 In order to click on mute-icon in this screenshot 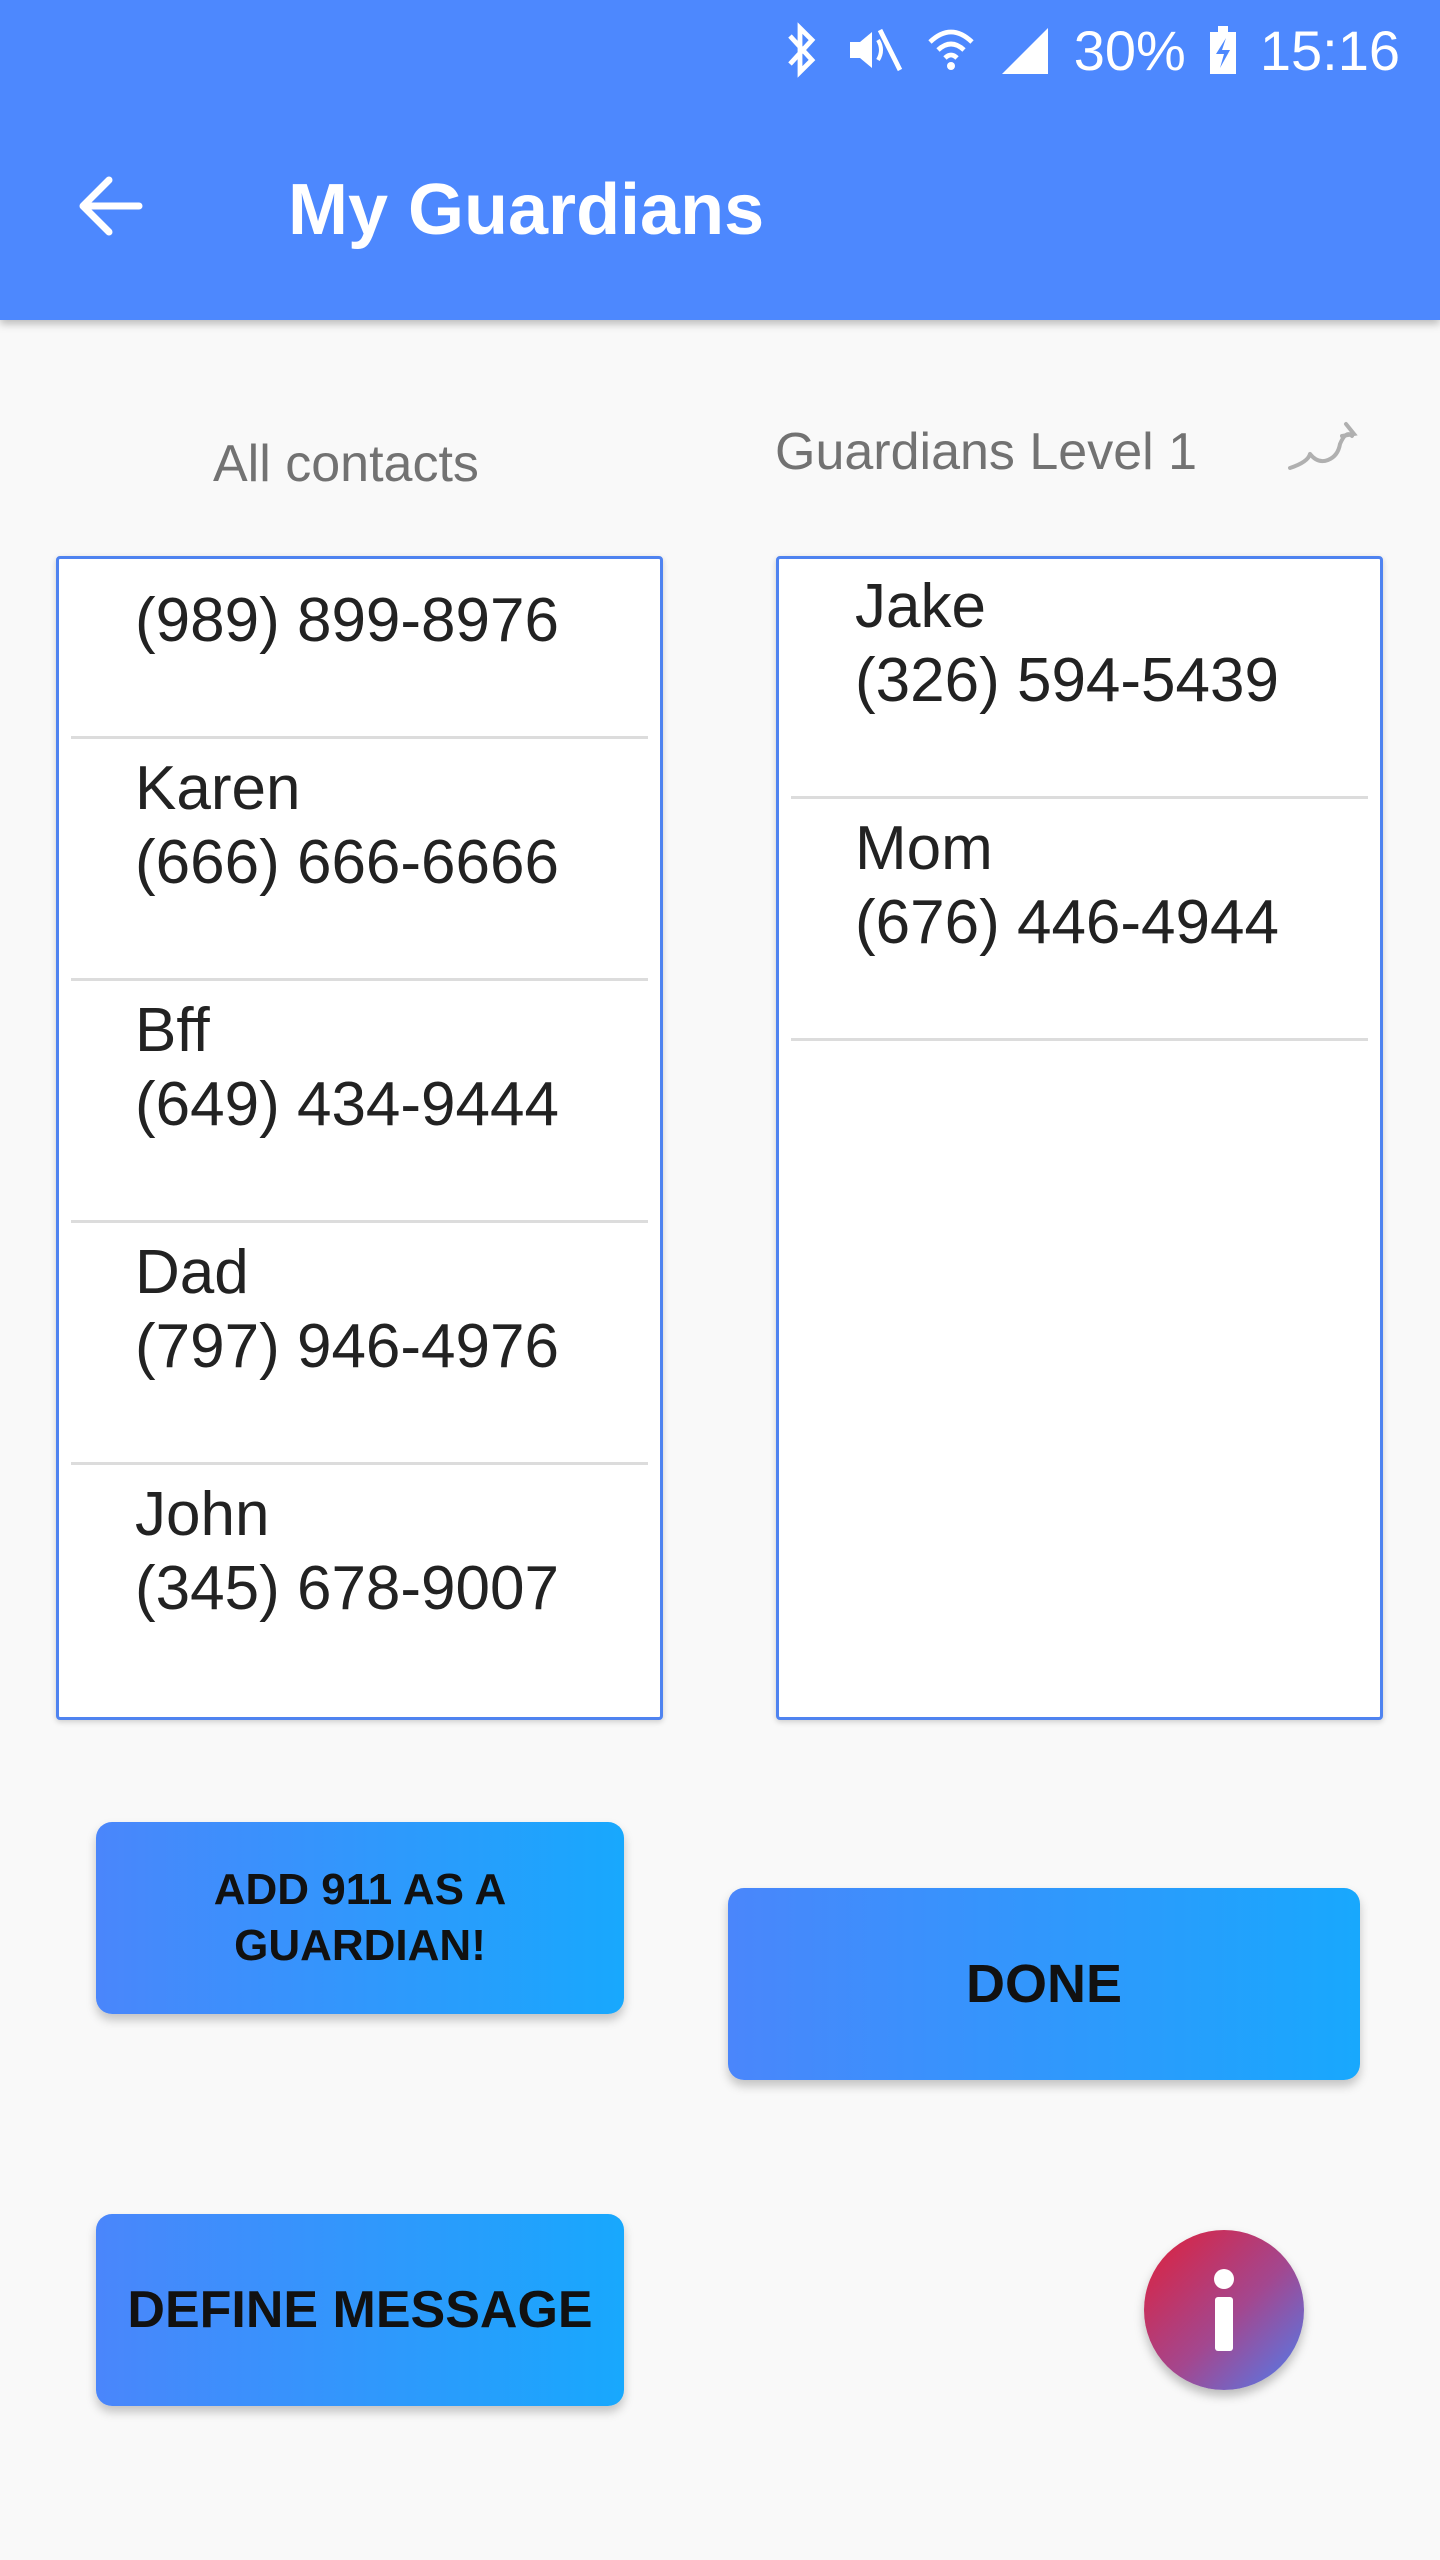, I will do `click(874, 50)`.